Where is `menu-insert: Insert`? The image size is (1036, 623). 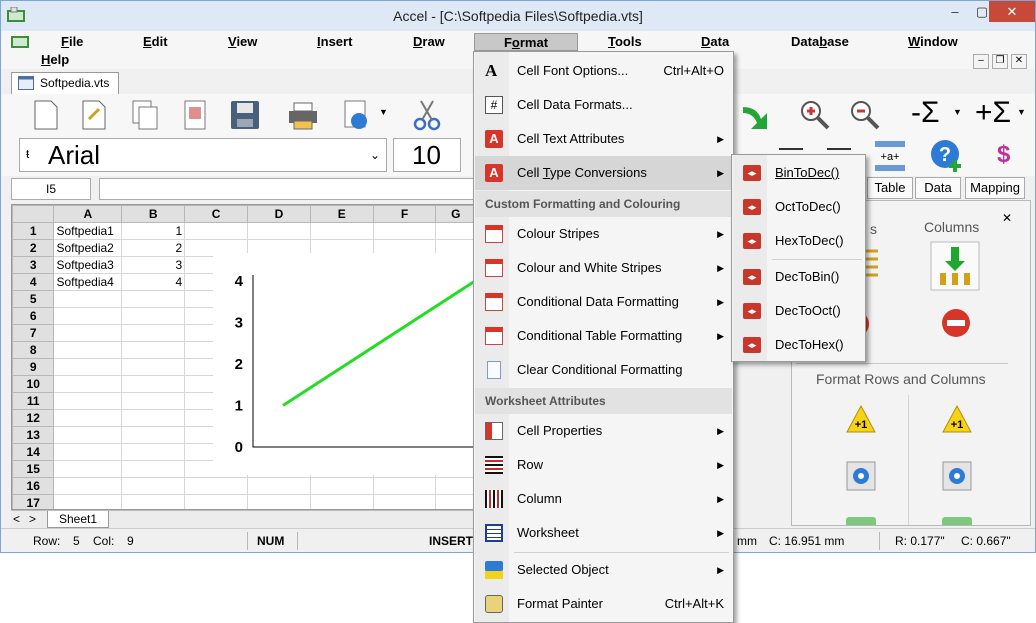 menu-insert: Insert is located at coordinates (334, 42).